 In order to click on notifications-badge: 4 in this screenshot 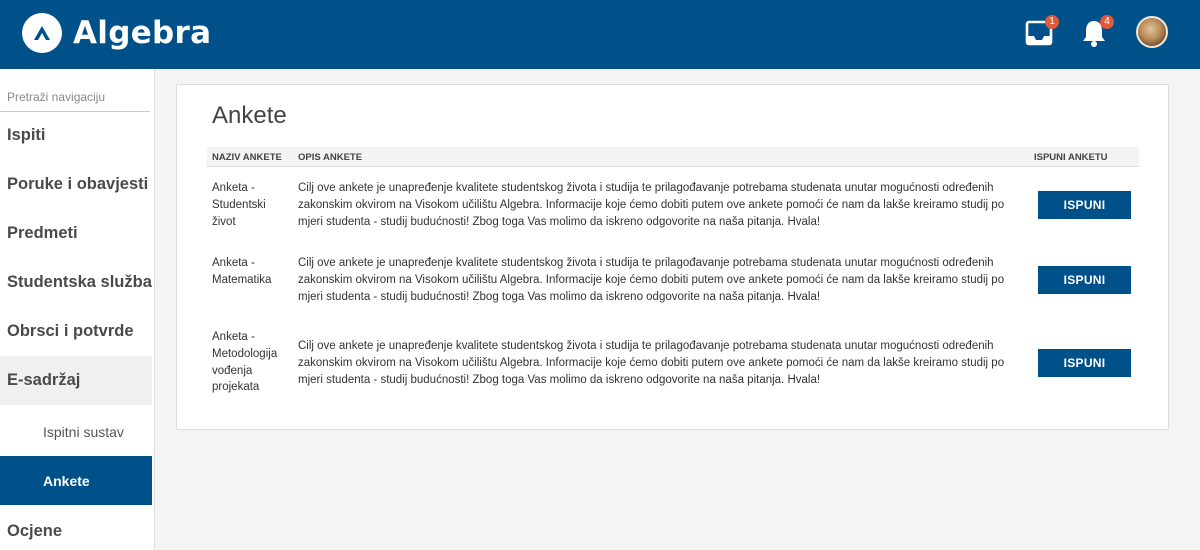, I will do `click(1107, 22)`.